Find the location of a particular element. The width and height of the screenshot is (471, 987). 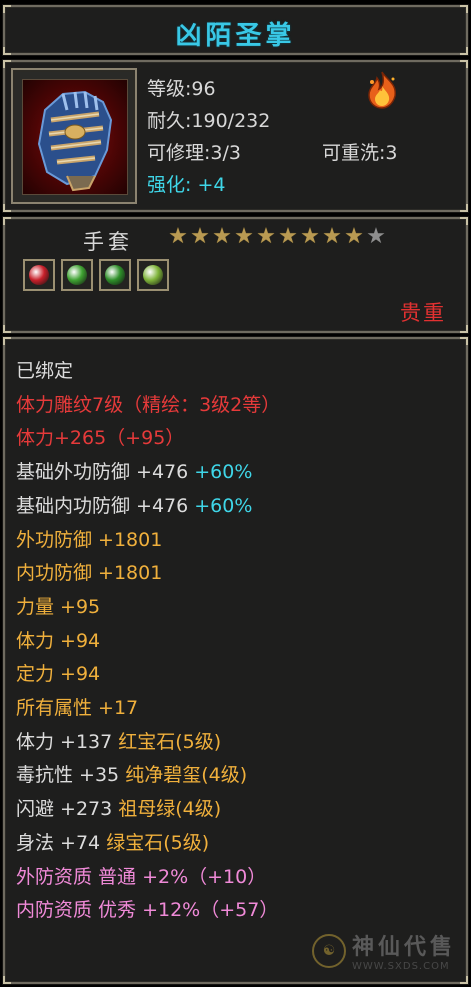

item-type-panel: 手套 ★ ★ ★ ★ ★ ★ ★ ★ ★ ★ 贵重 is located at coordinates (235, 275).